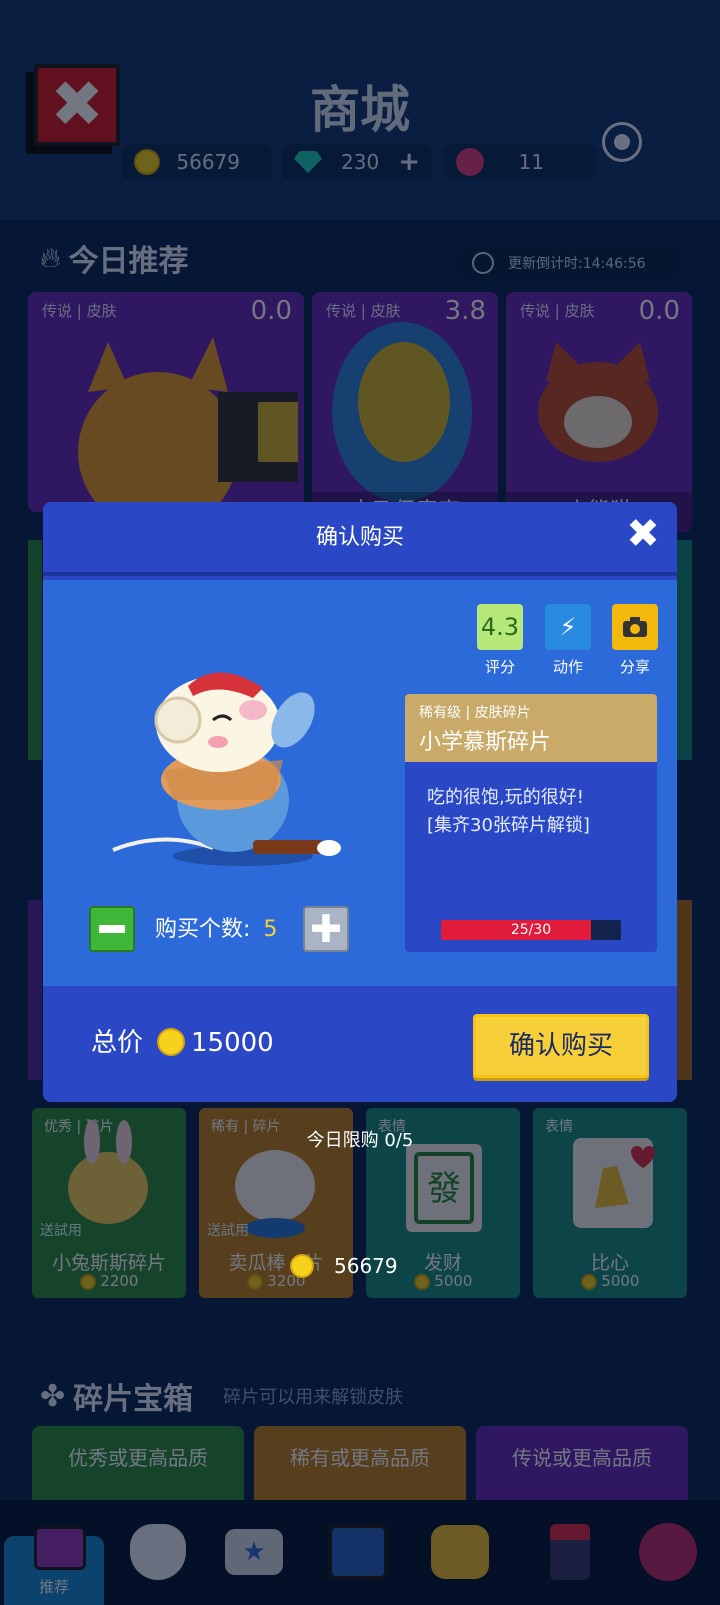  Describe the element at coordinates (313, 1397) in the screenshot. I see `chest-subtitle: 碎片可以用来解锁皮肤` at that location.